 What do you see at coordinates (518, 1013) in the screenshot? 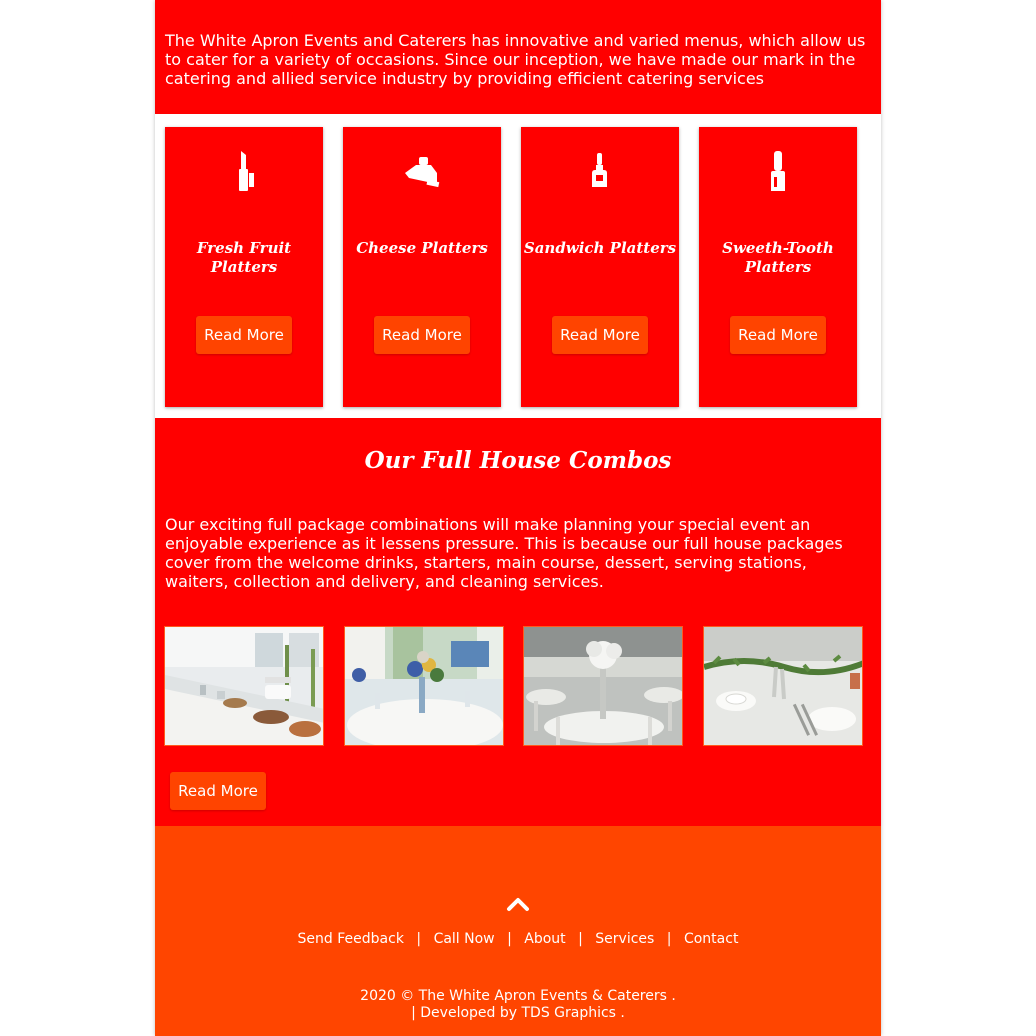
I see `developer-credit: | Developed by TDS Graphics .` at bounding box center [518, 1013].